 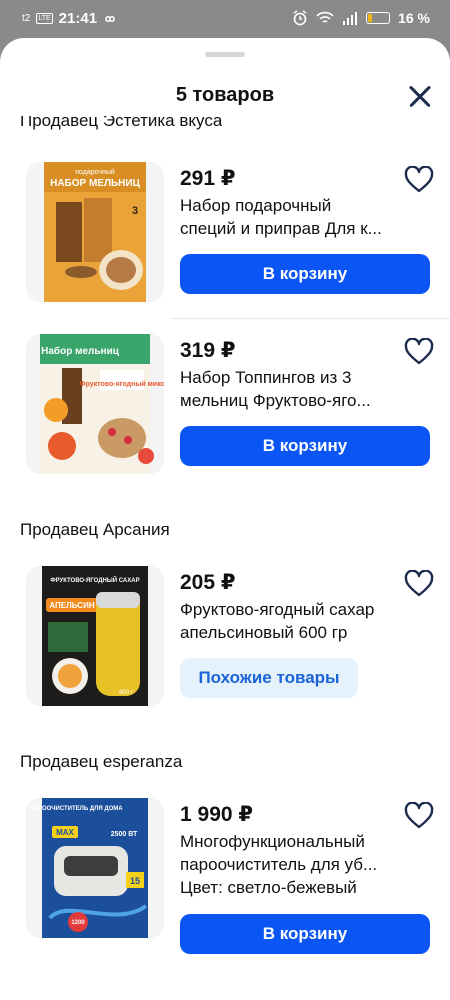 I want to click on network-type: LTE, so click(x=44, y=18).